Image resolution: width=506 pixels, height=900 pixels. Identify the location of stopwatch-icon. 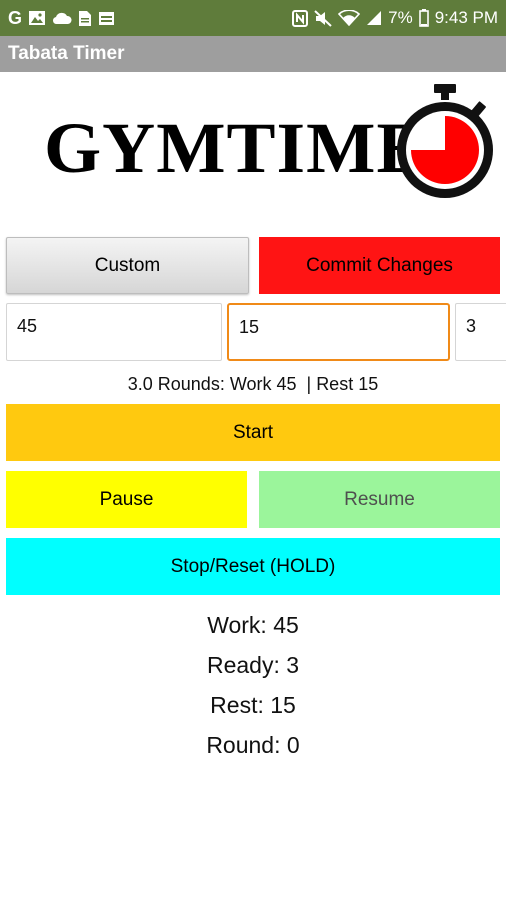
(445, 141).